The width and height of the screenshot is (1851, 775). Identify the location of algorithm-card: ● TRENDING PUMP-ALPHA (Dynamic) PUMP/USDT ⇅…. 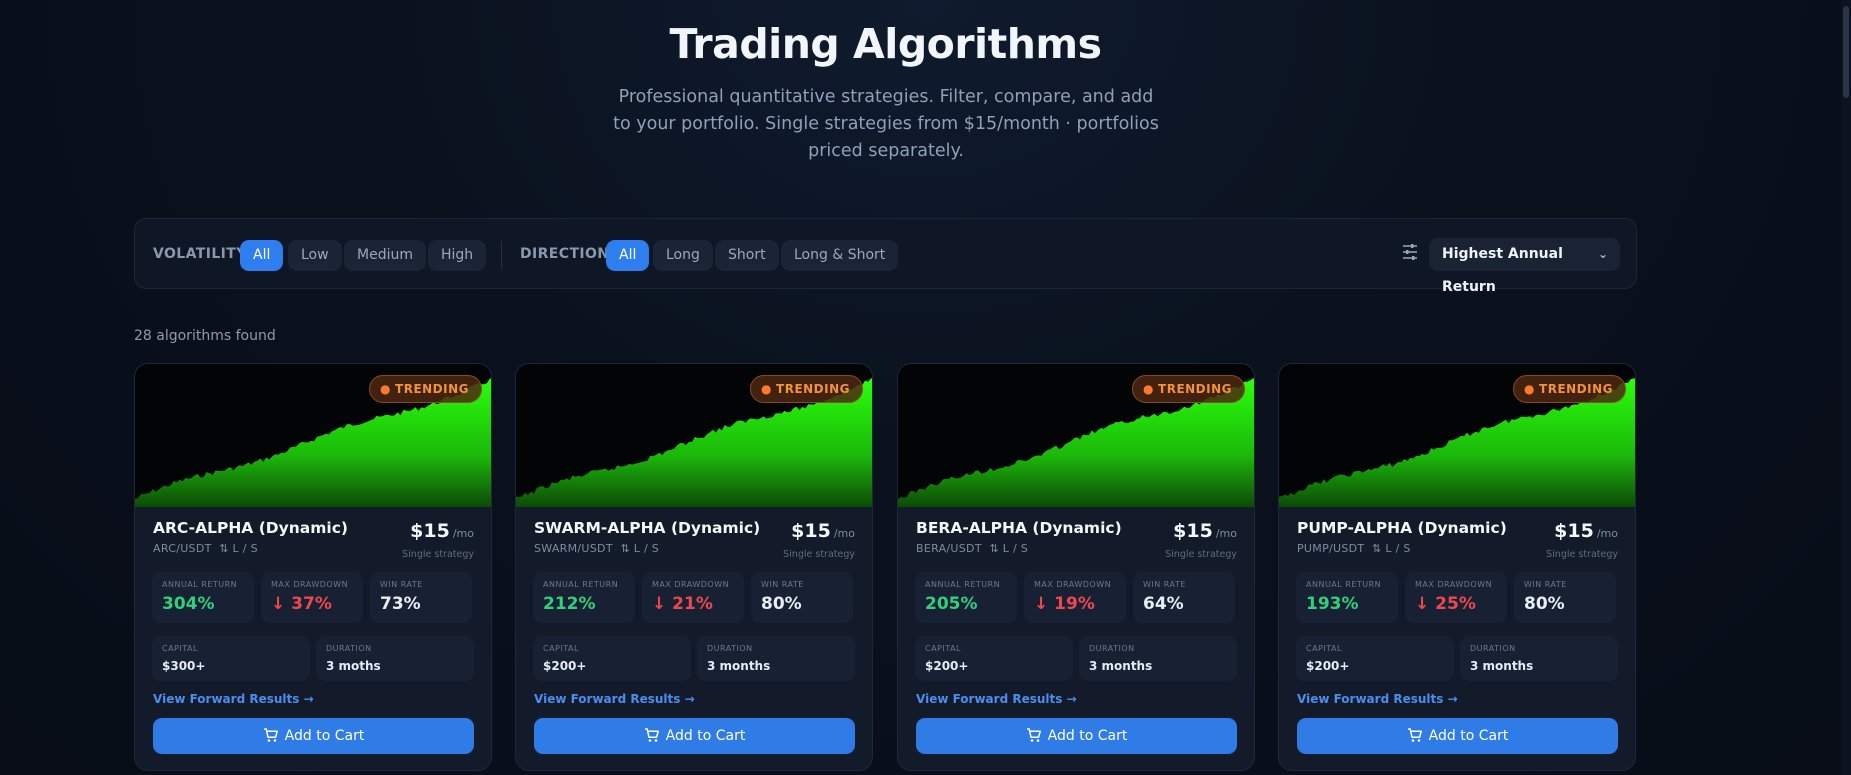
(1457, 567).